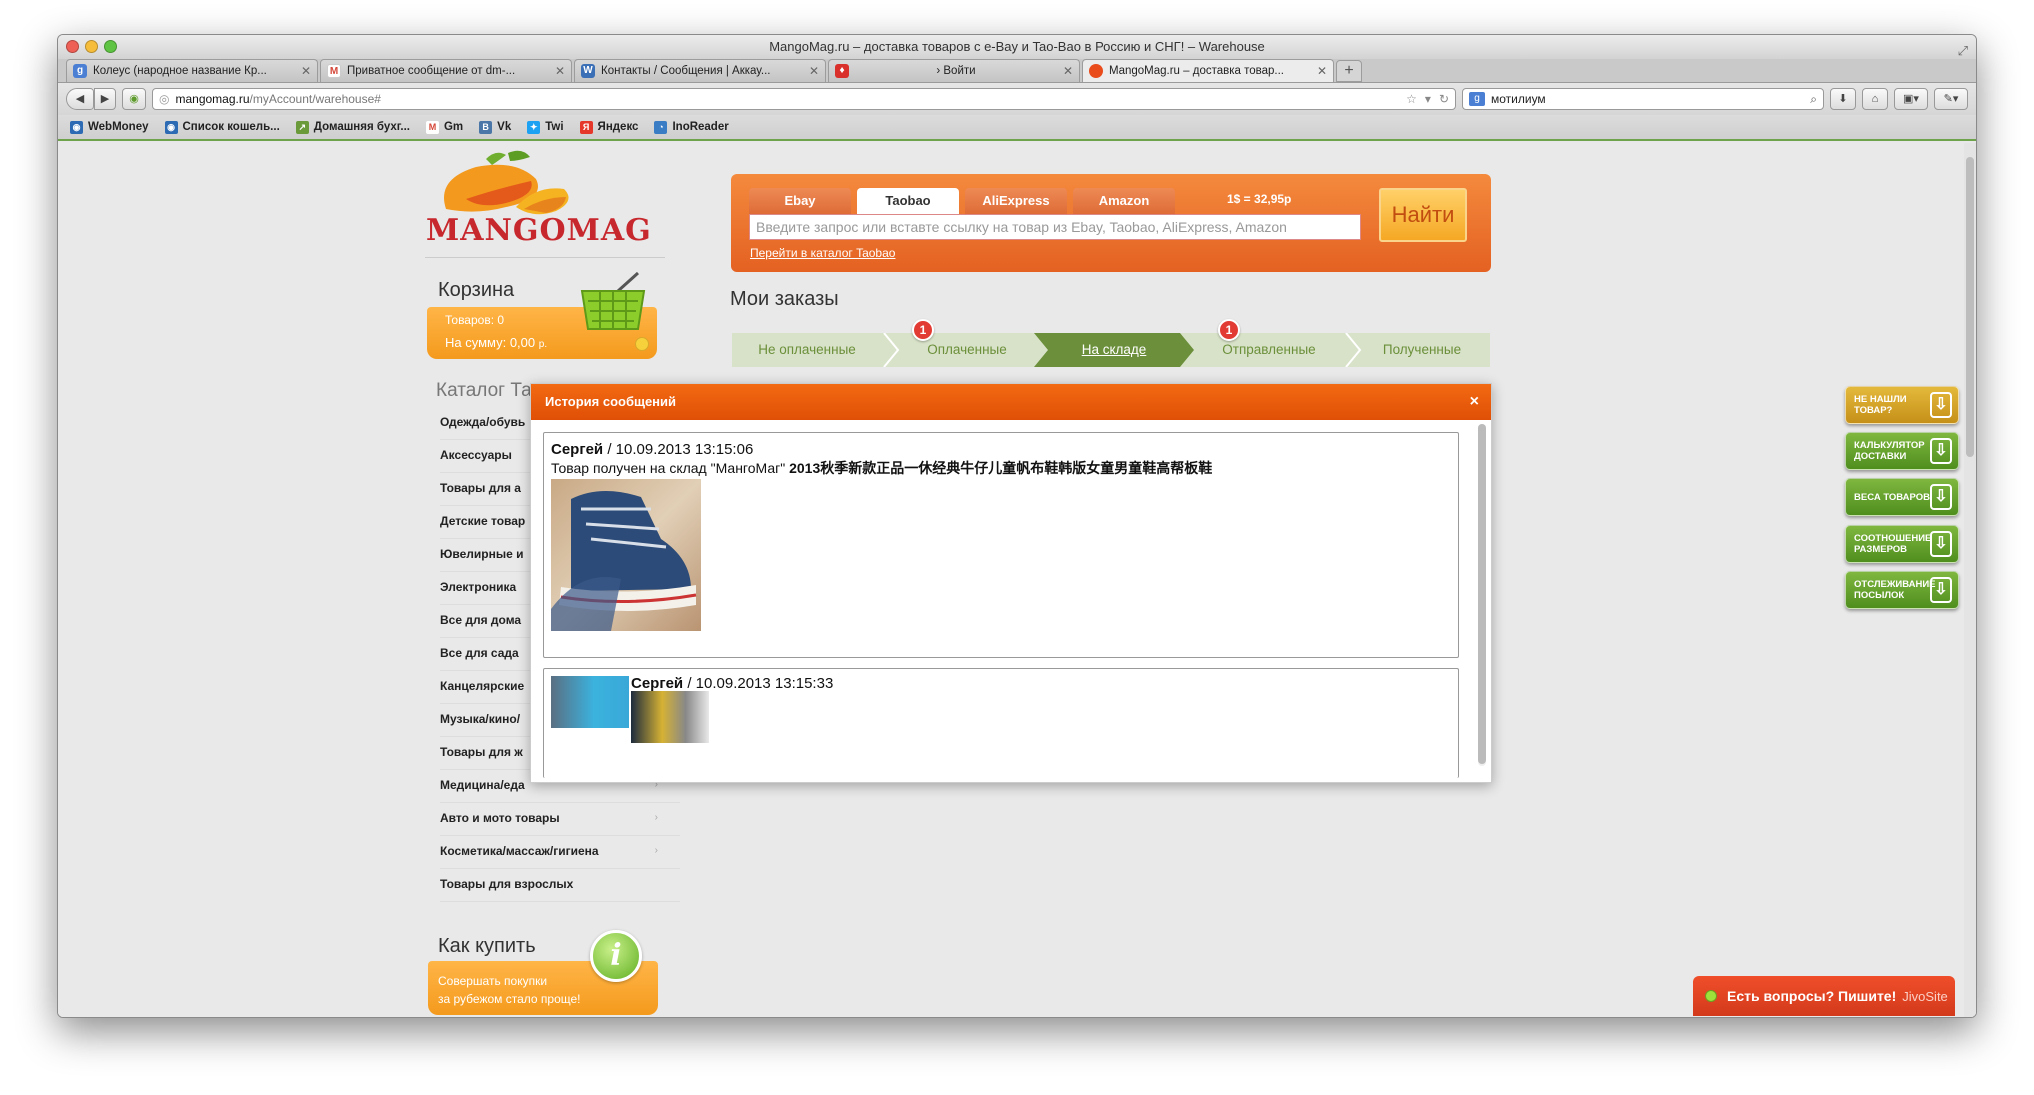 The image size is (2034, 1095). I want to click on catalog-item: Косметика/массаж/гигиена ›, so click(560, 852).